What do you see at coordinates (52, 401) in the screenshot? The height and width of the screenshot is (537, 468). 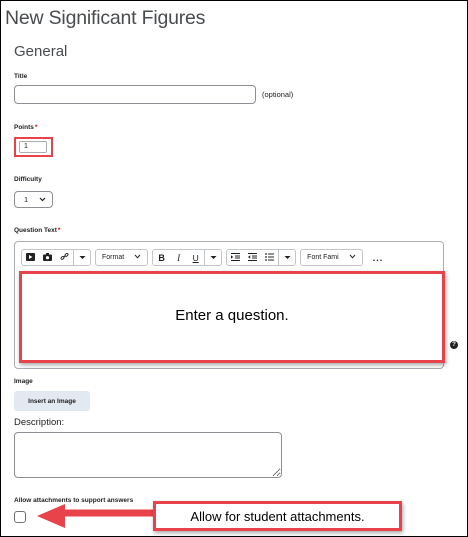 I see `insert-image-button: Insert an Image` at bounding box center [52, 401].